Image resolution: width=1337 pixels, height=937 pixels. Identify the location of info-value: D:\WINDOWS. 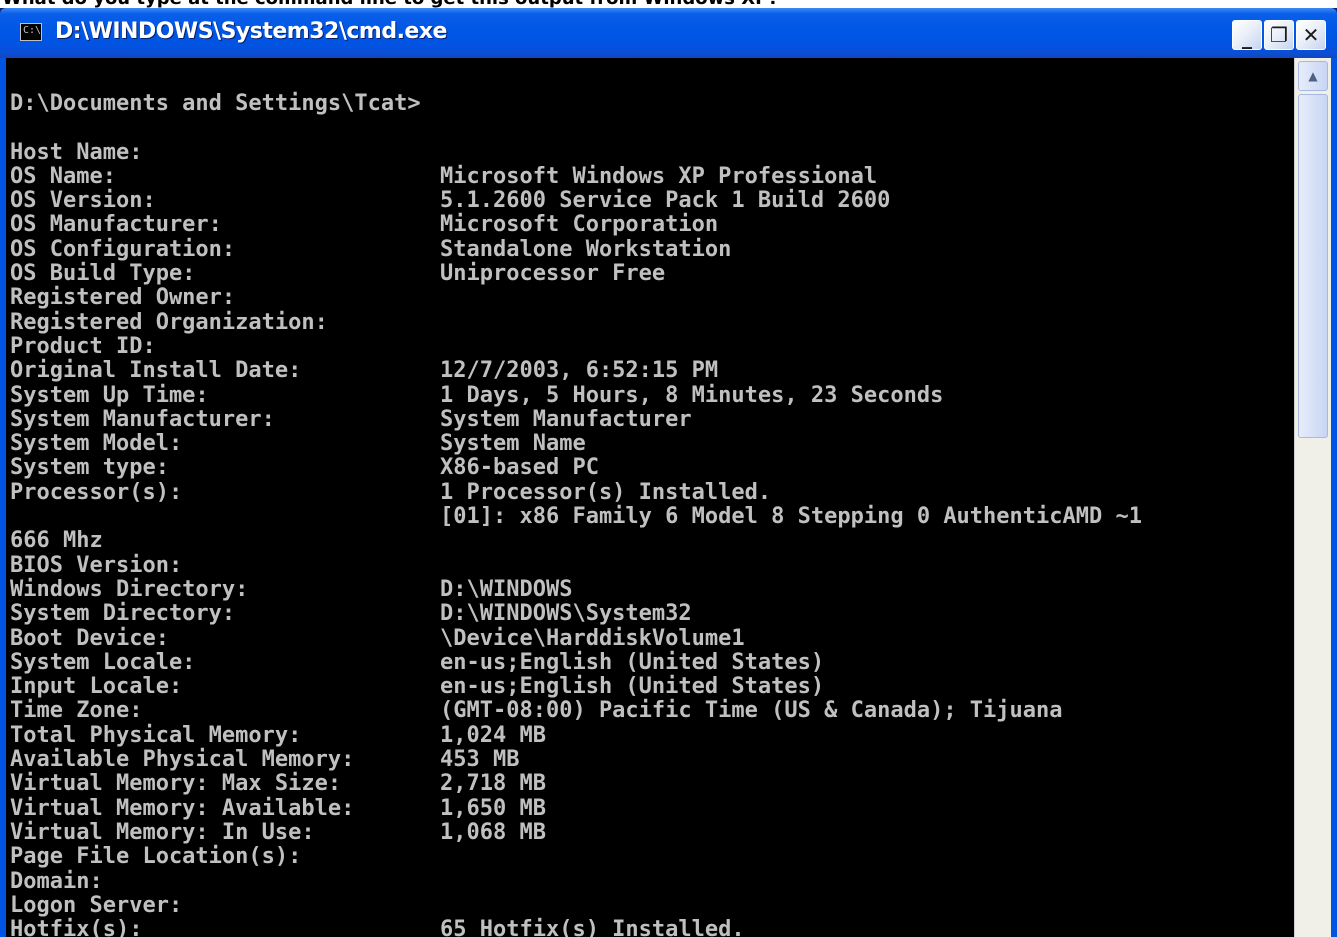
(506, 589).